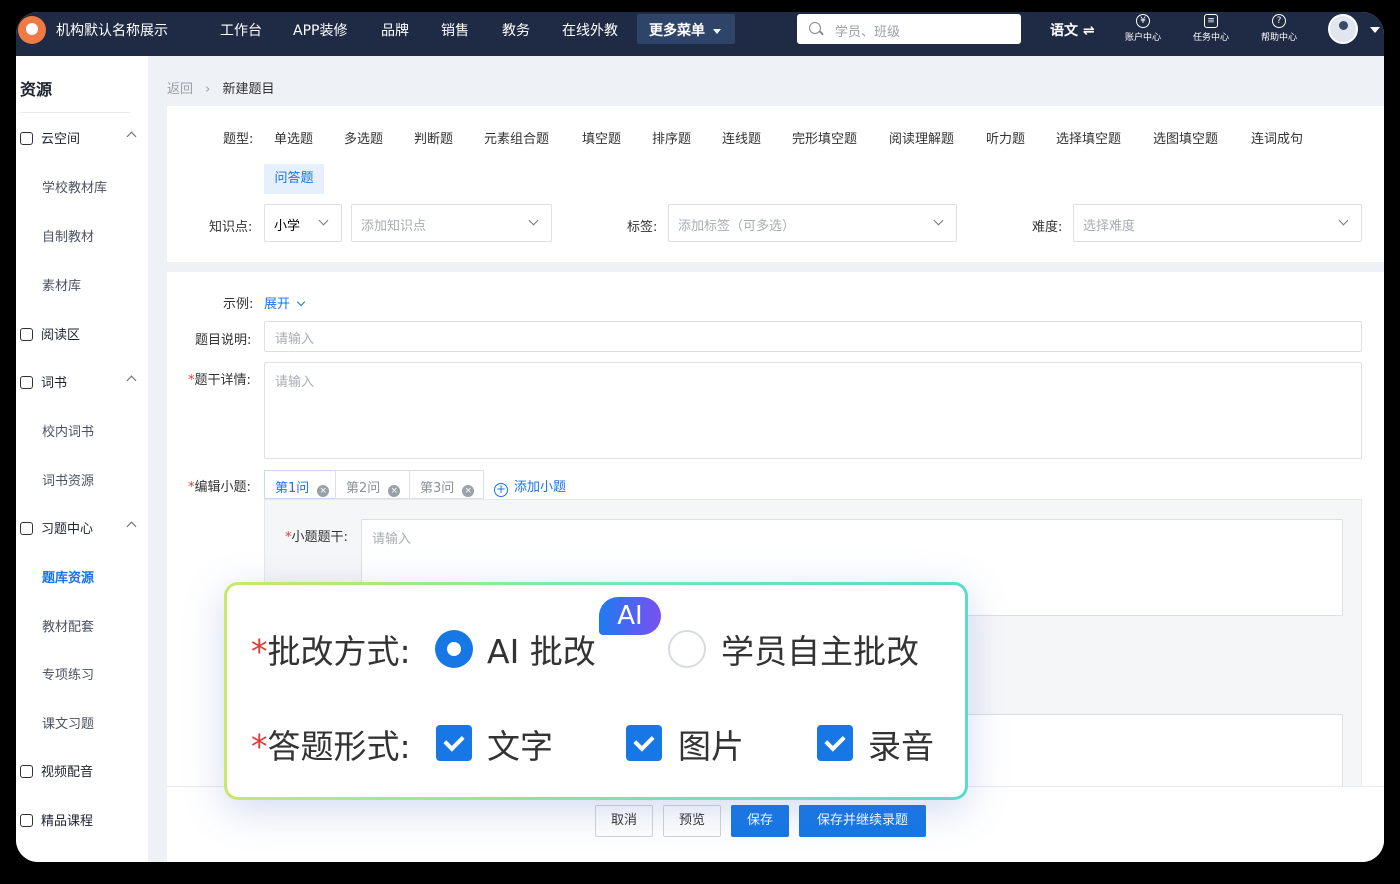 The image size is (1400, 884). I want to click on audio-checkbox, so click(835, 743).